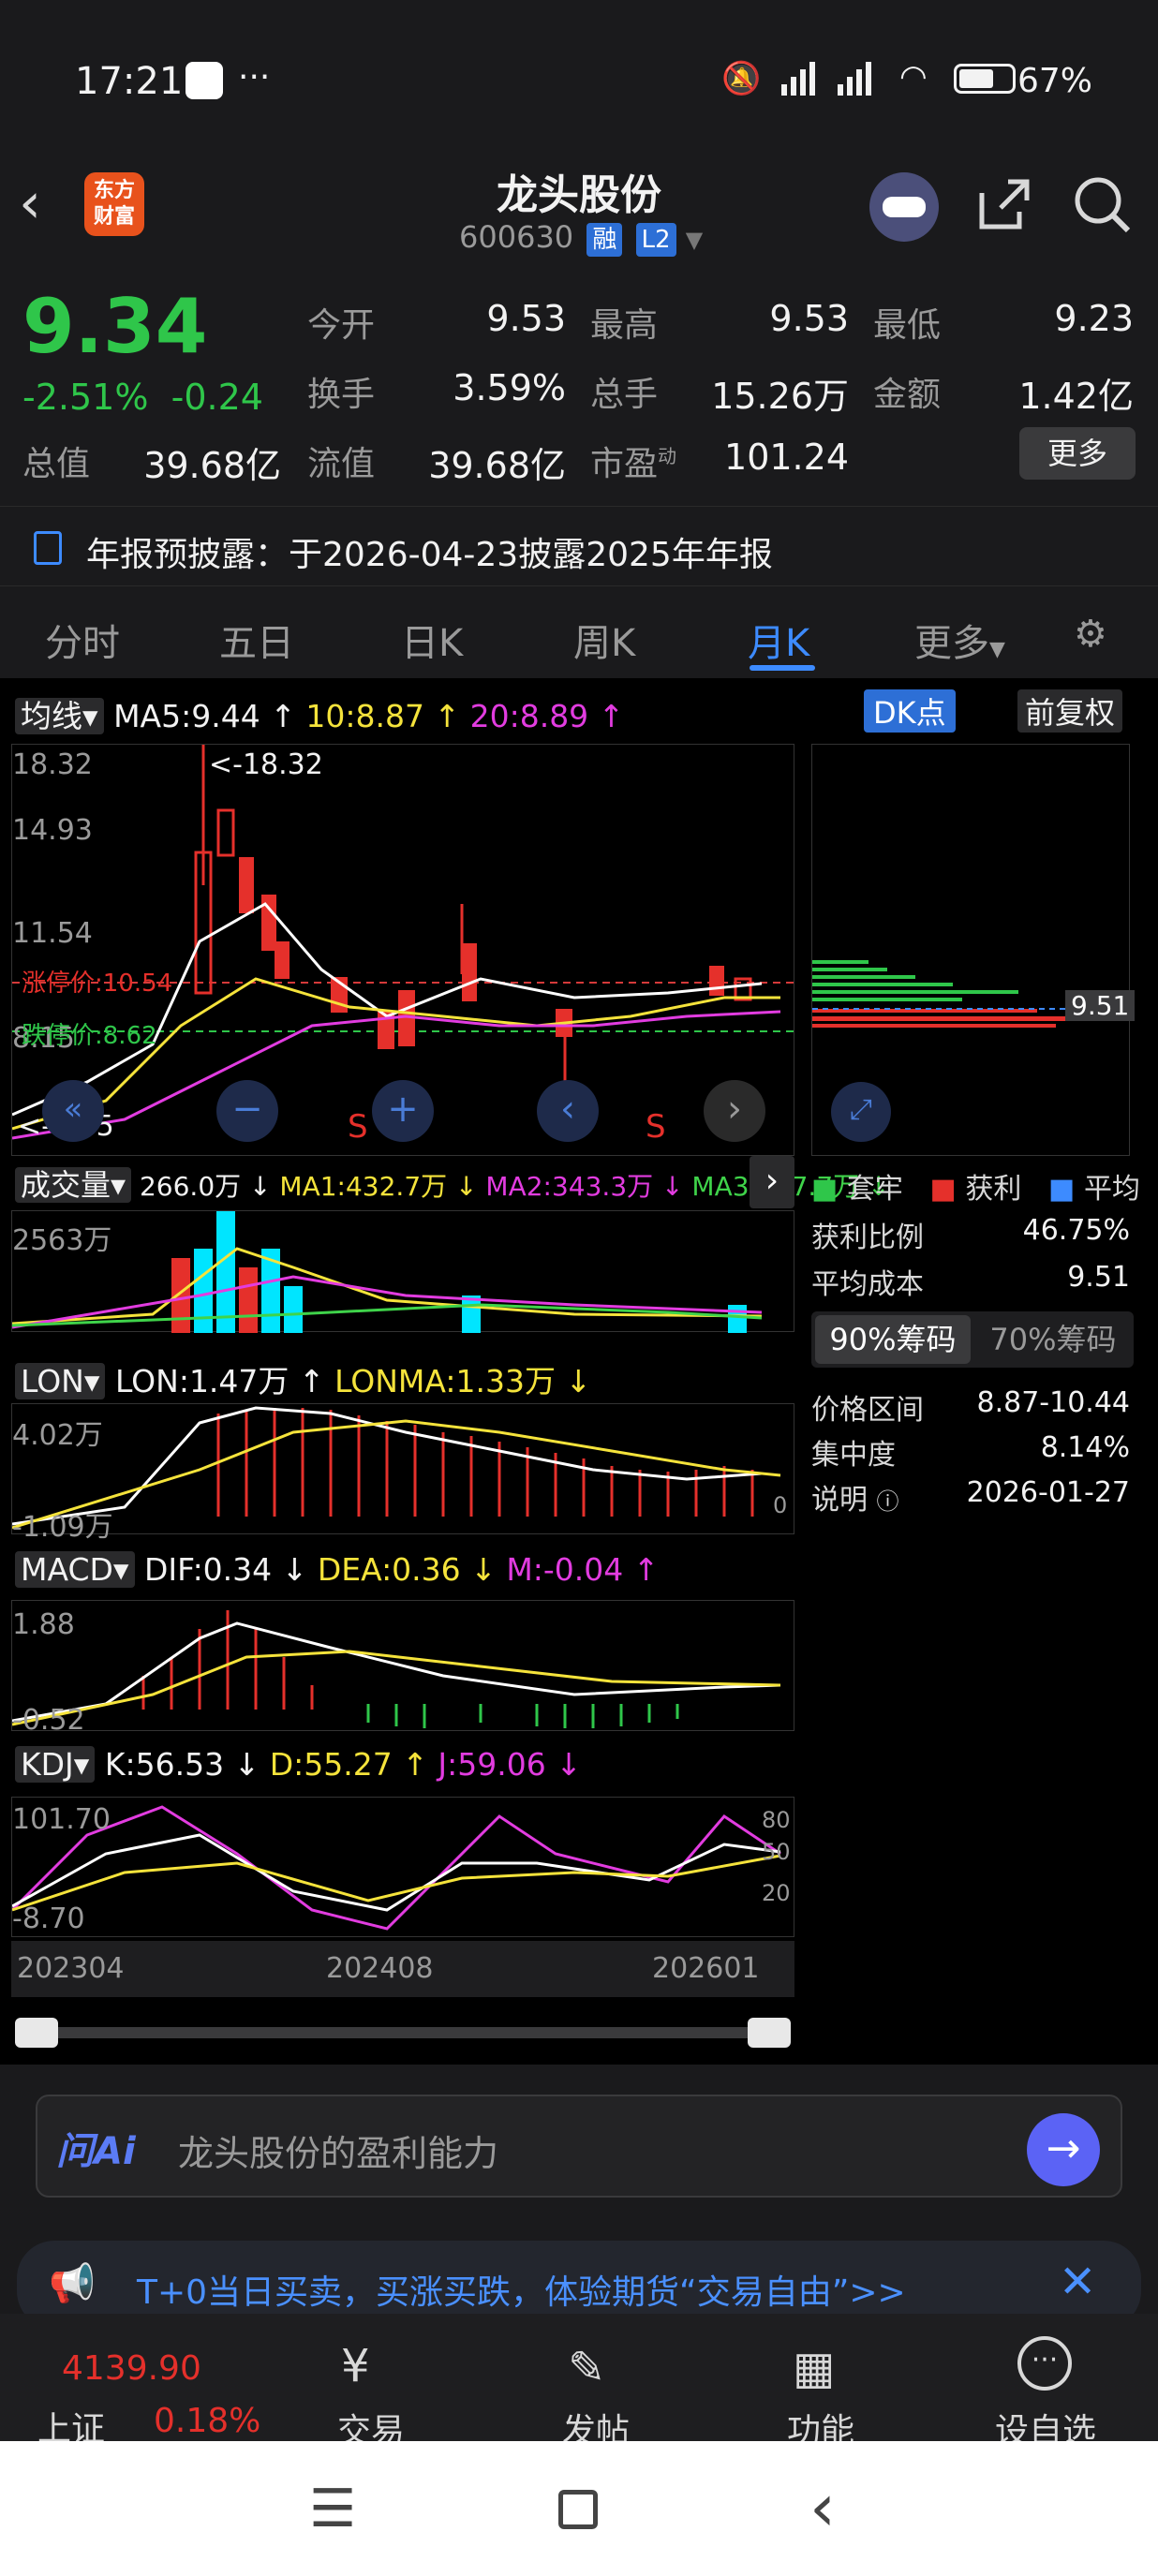 The height and width of the screenshot is (2576, 1158). I want to click on battery-icon, so click(985, 79).